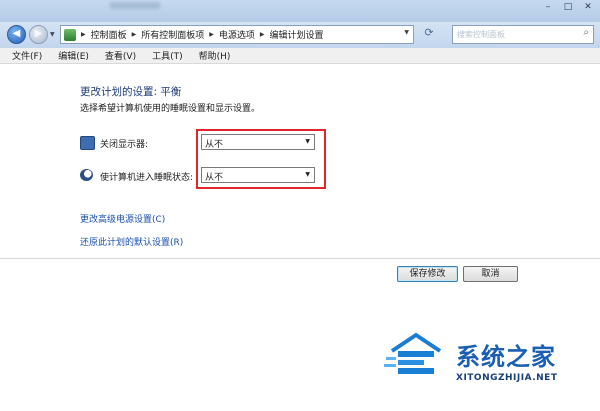 Image resolution: width=600 pixels, height=411 pixels. What do you see at coordinates (70, 34) in the screenshot?
I see `control-panel-icon` at bounding box center [70, 34].